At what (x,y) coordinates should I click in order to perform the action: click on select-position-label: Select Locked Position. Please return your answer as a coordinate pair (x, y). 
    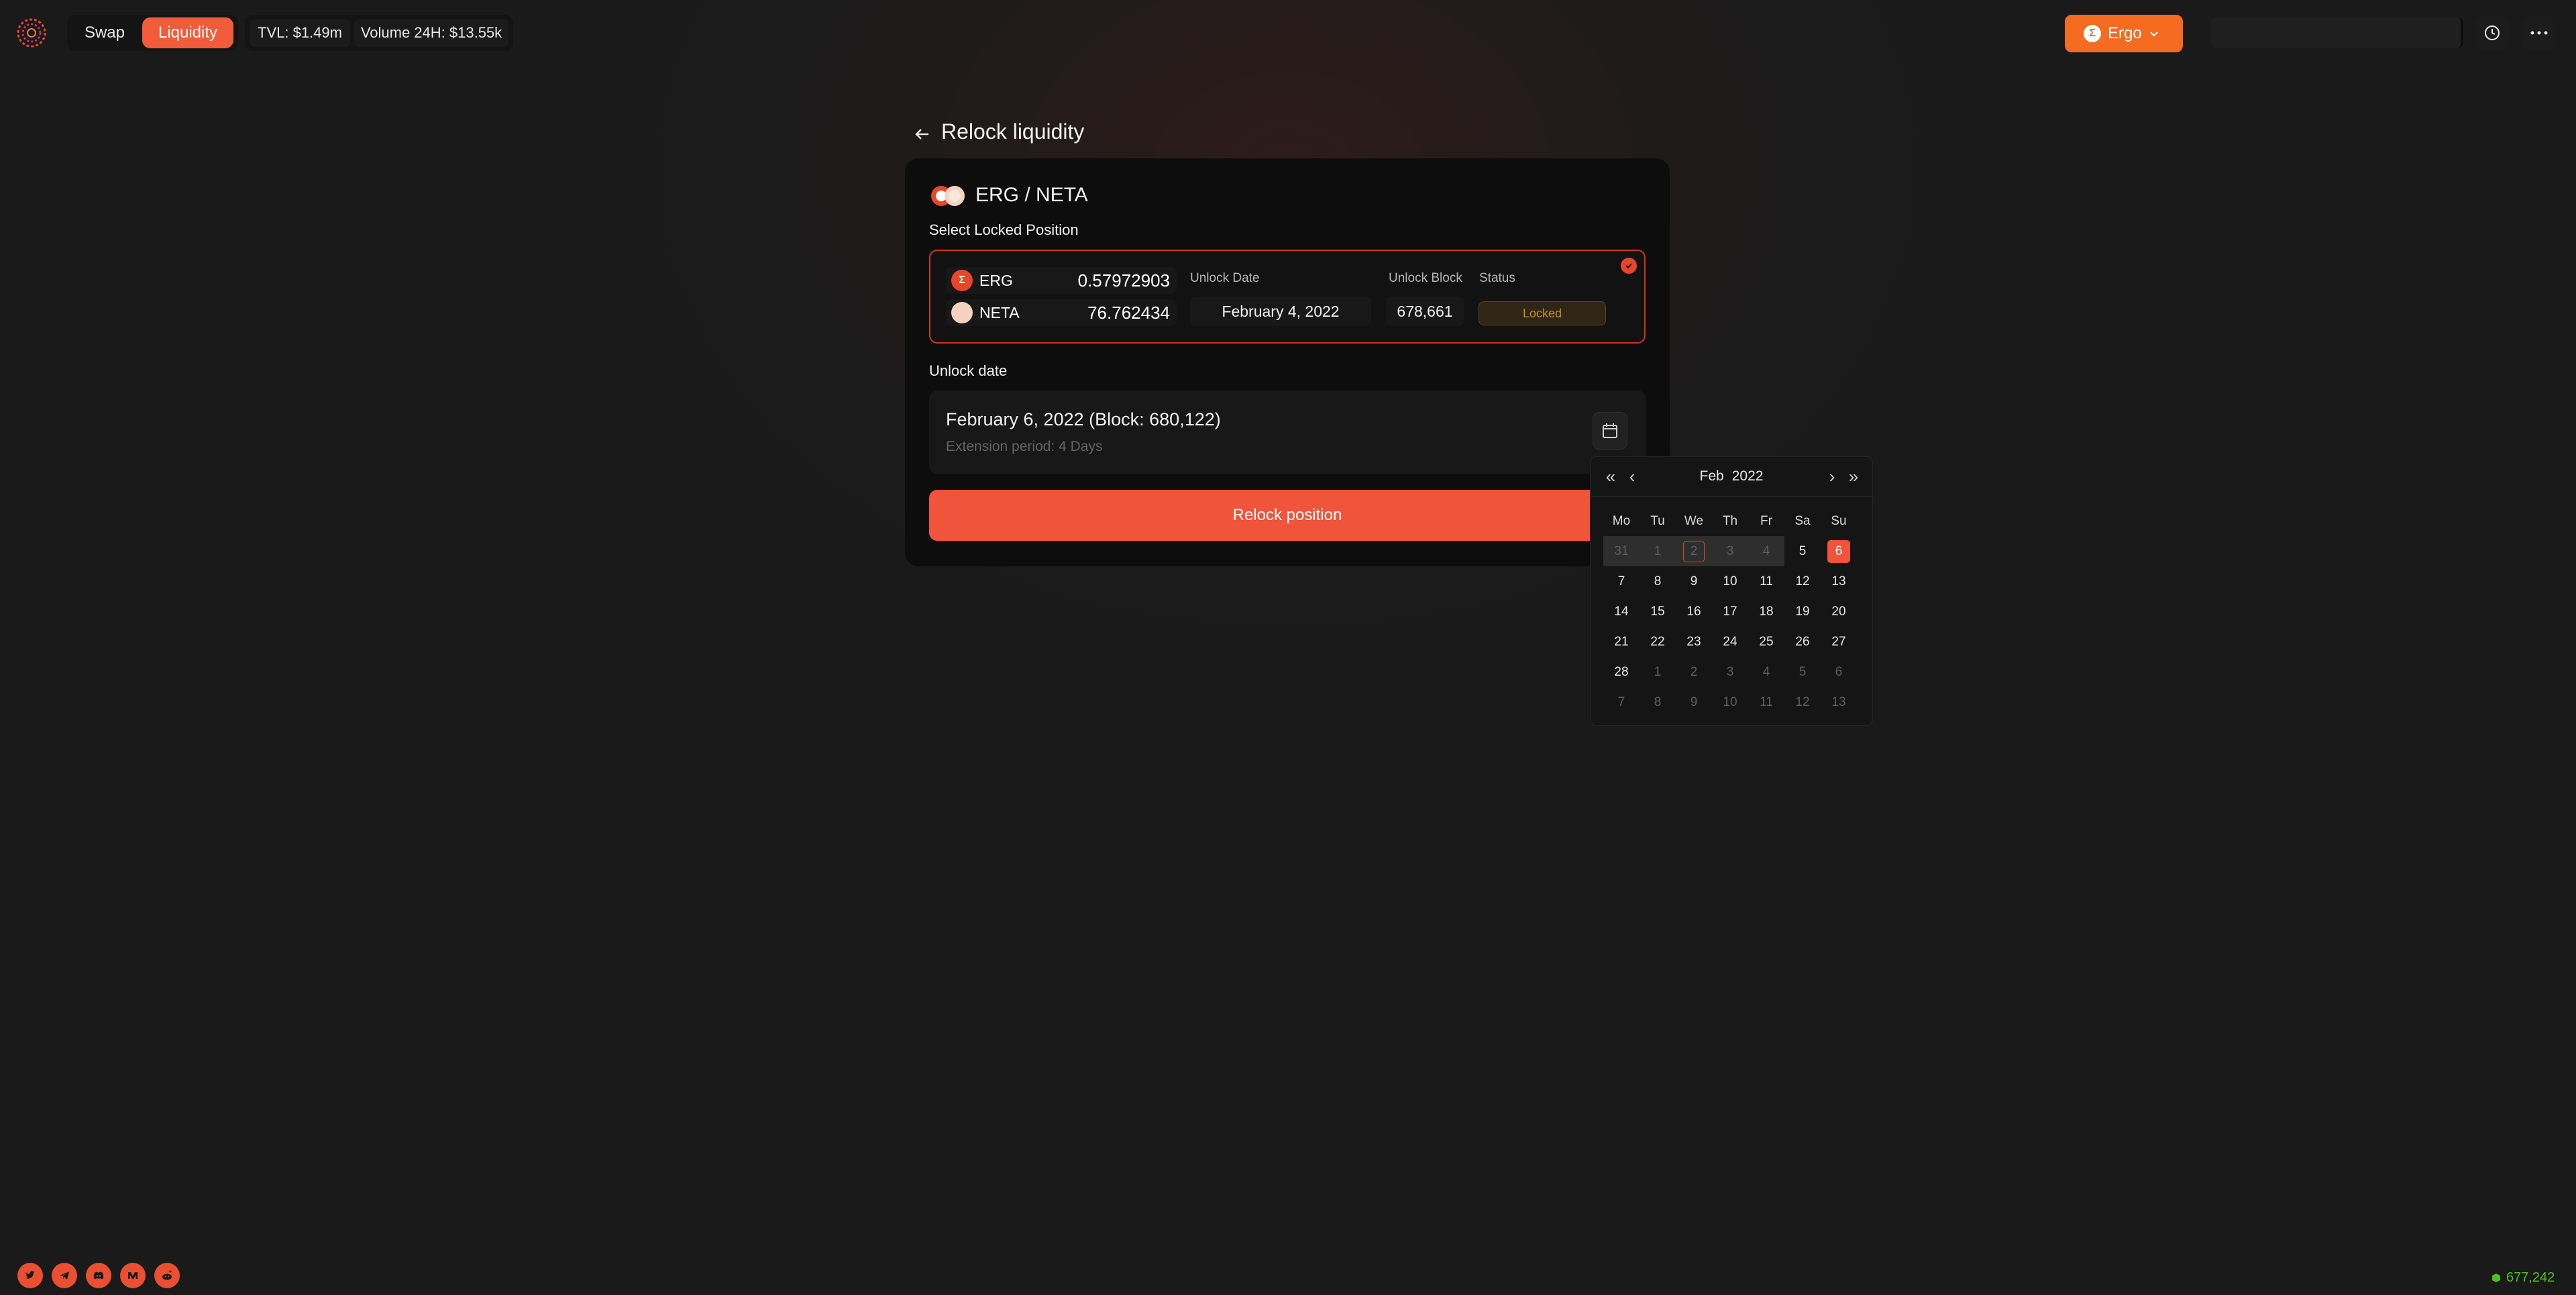
    Looking at the image, I should click on (1004, 230).